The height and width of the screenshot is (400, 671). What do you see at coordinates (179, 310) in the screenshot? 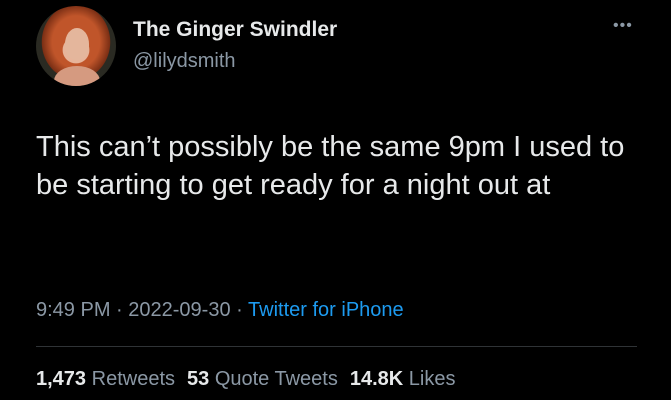
I see `tweet-date: 2022-09-30` at bounding box center [179, 310].